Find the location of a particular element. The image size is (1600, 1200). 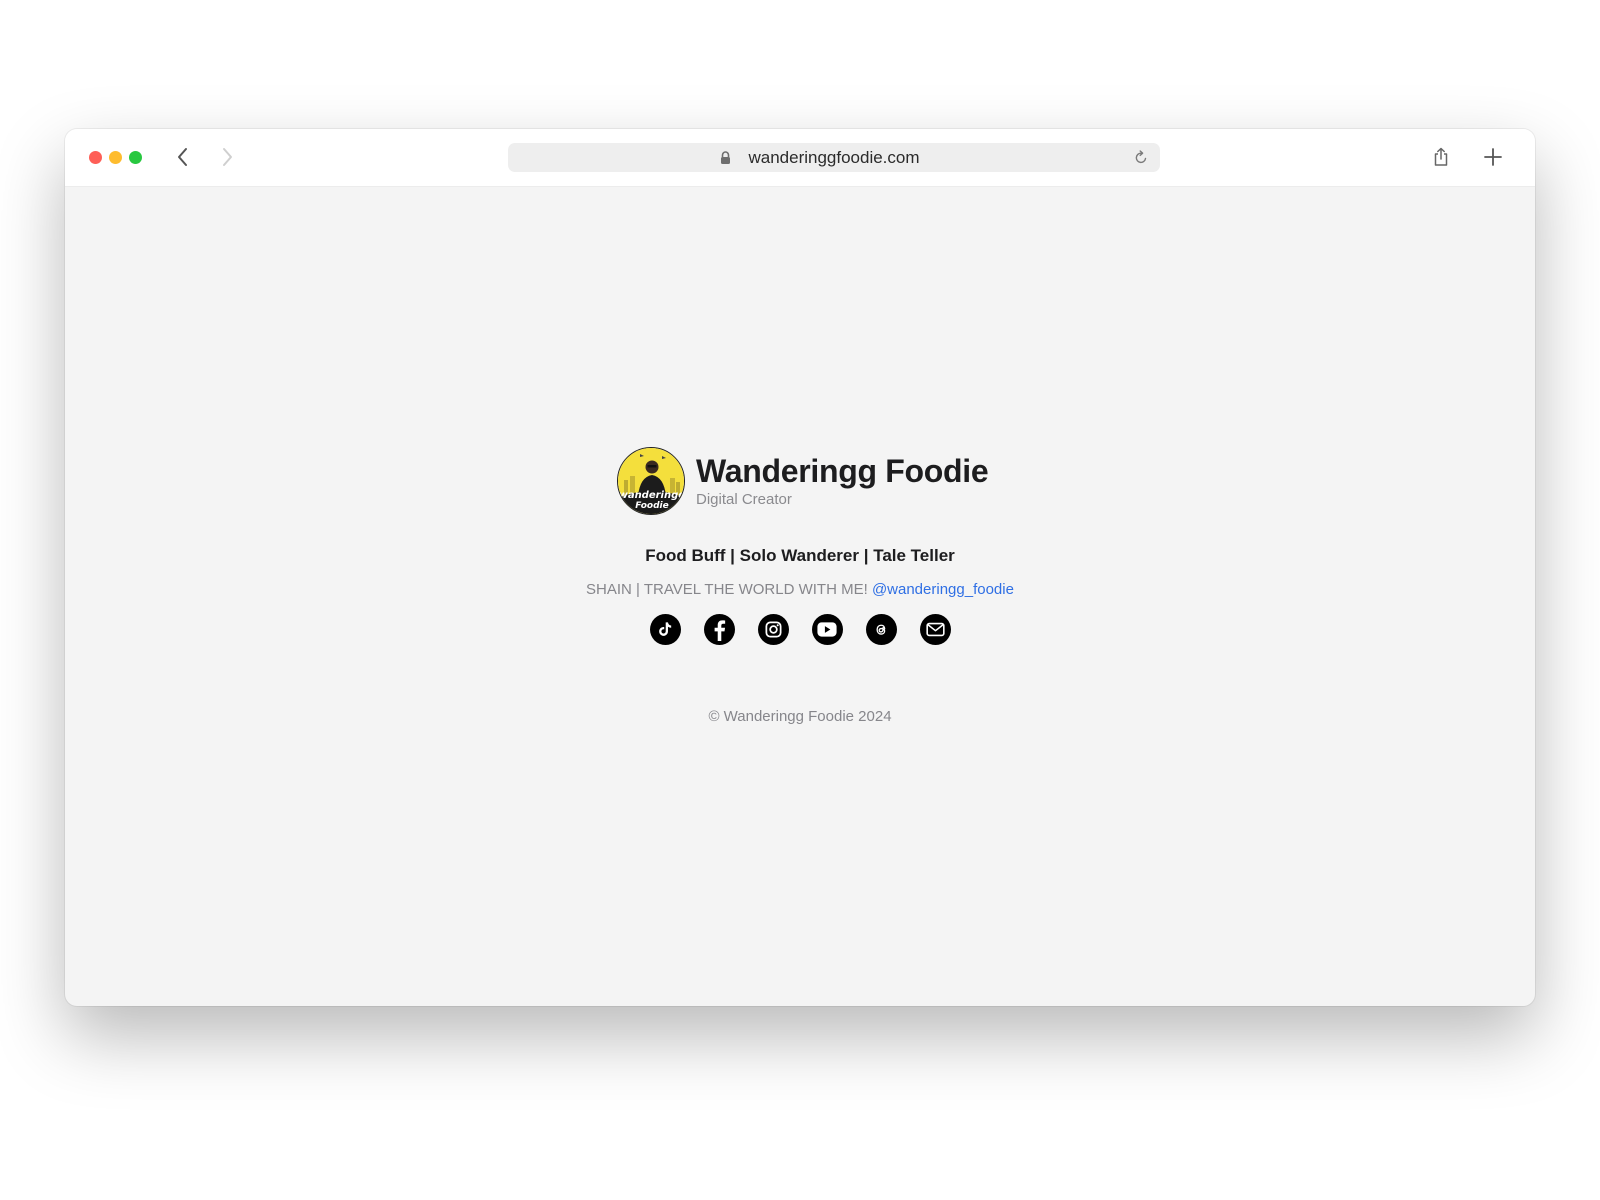

address-url: wanderinggfoodie.com is located at coordinates (834, 157).